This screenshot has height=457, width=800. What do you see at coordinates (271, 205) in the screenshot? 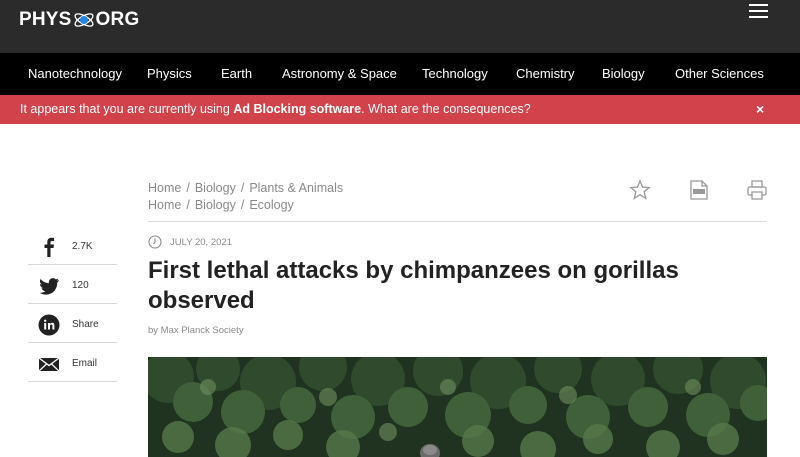
I see `breadcrumb-ecology: Ecology` at bounding box center [271, 205].